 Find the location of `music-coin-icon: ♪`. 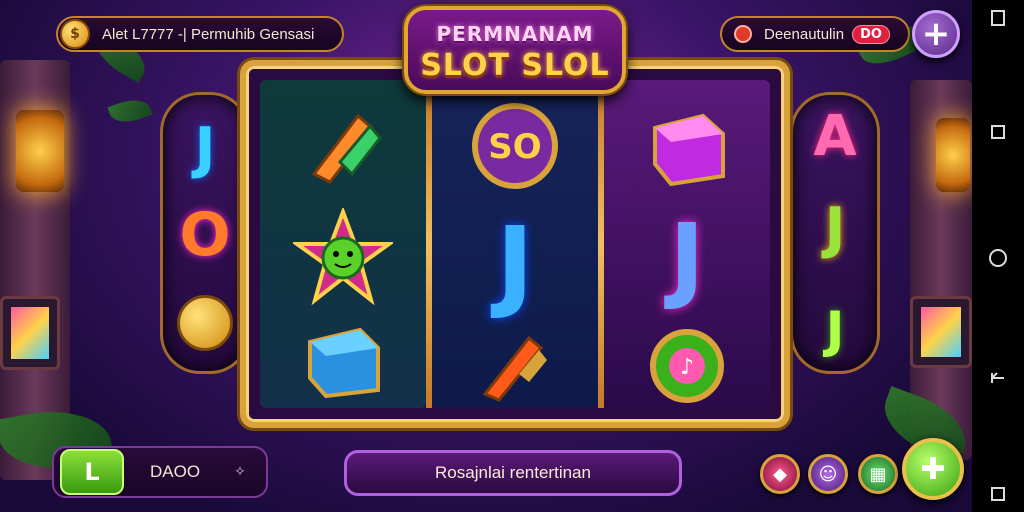

music-coin-icon: ♪ is located at coordinates (687, 366).